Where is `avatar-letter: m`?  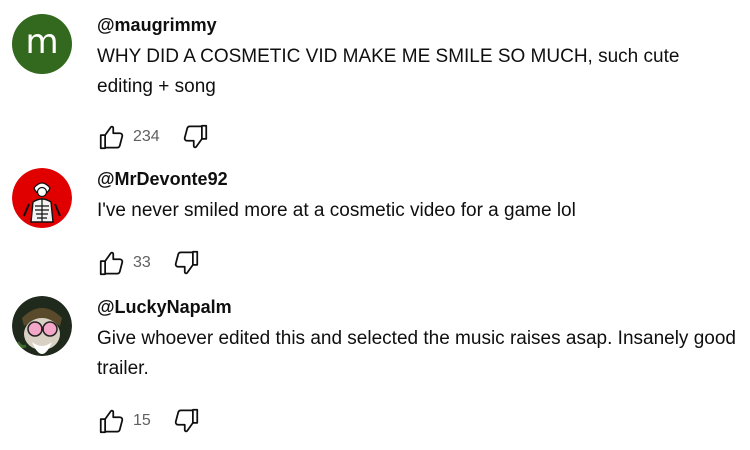 avatar-letter: m is located at coordinates (42, 42).